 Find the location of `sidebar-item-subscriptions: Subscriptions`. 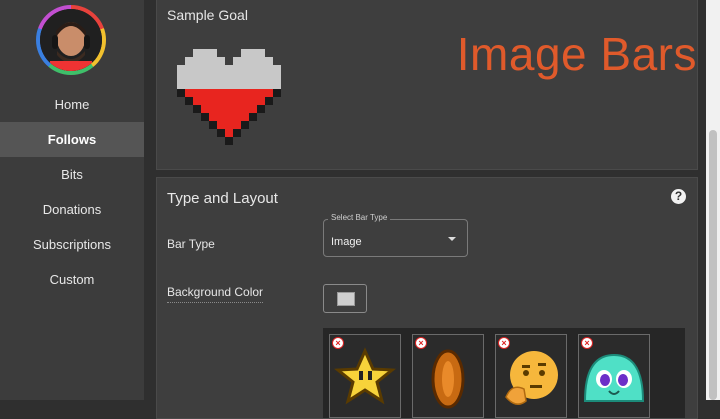

sidebar-item-subscriptions: Subscriptions is located at coordinates (72, 244).